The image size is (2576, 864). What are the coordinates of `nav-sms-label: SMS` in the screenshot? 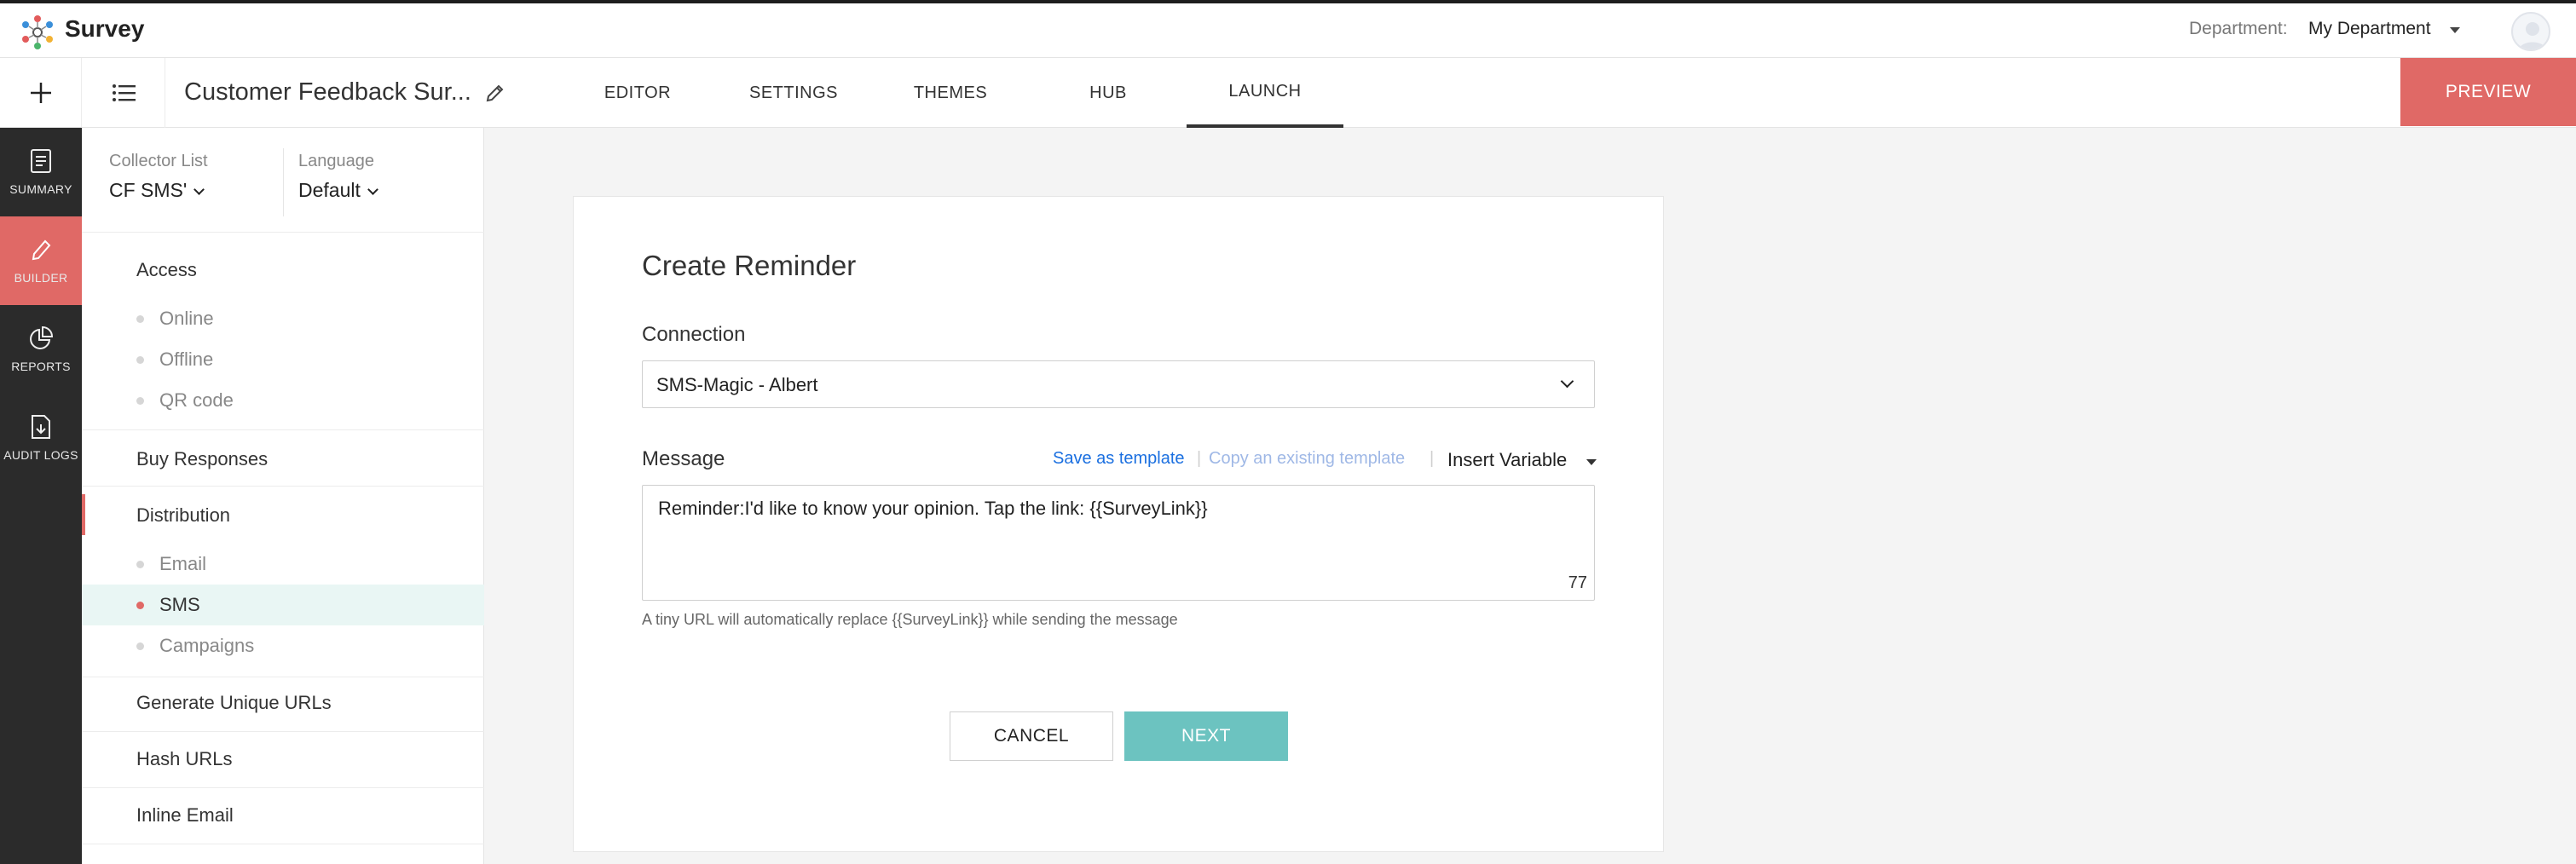 It's located at (179, 605).